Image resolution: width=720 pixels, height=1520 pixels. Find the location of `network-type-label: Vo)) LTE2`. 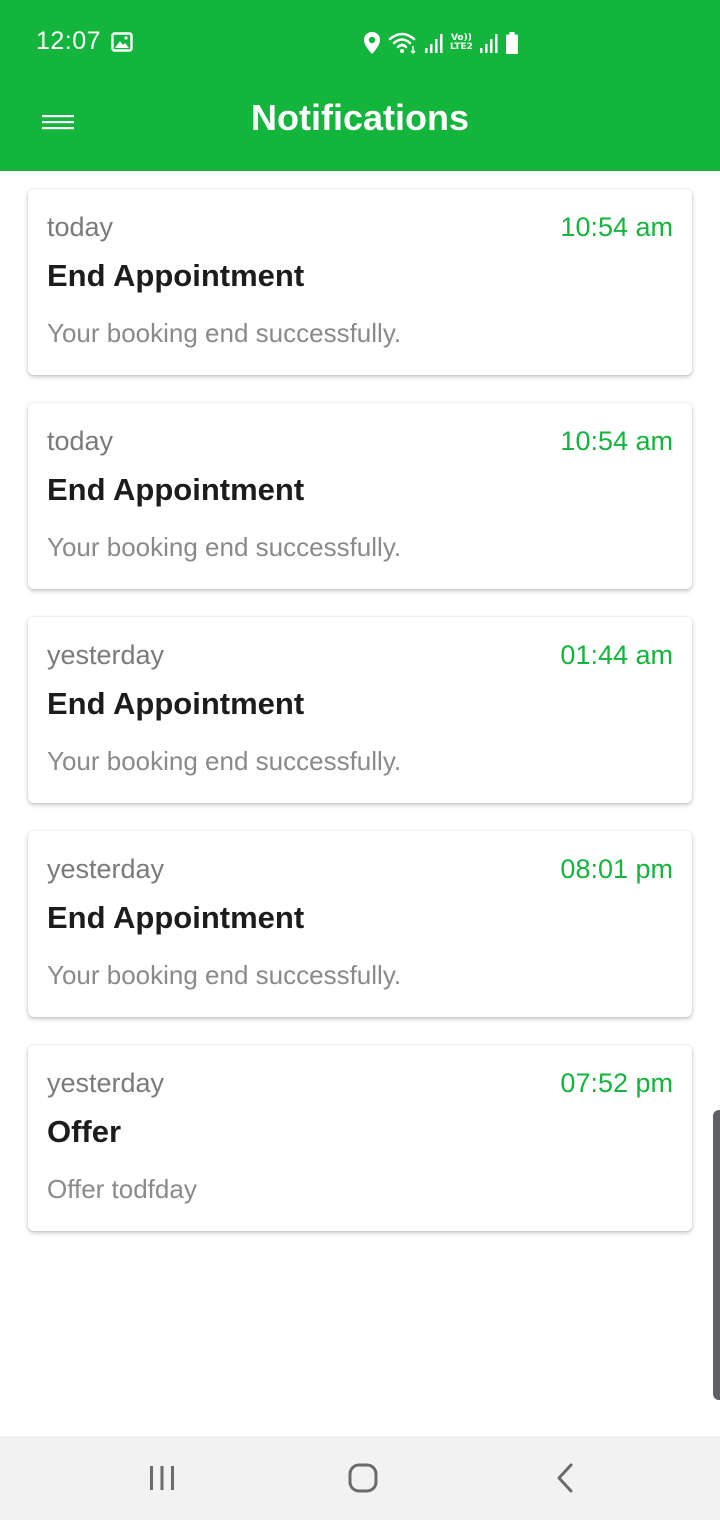

network-type-label: Vo)) LTE2 is located at coordinates (461, 43).